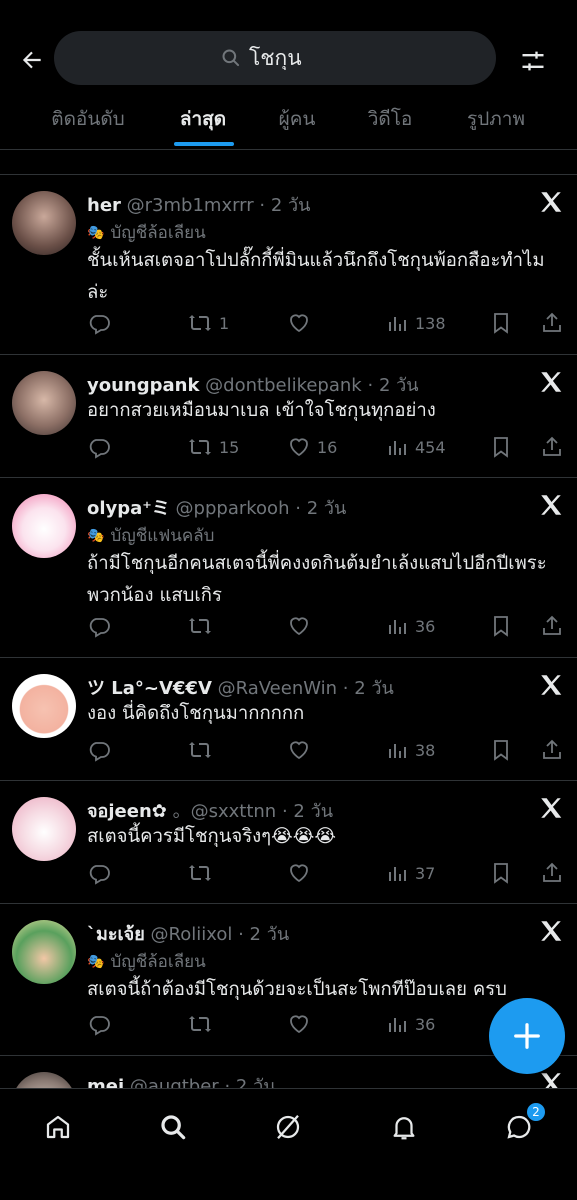 The image size is (577, 1200). What do you see at coordinates (105, 1082) in the screenshot?
I see `author-name: mei` at bounding box center [105, 1082].